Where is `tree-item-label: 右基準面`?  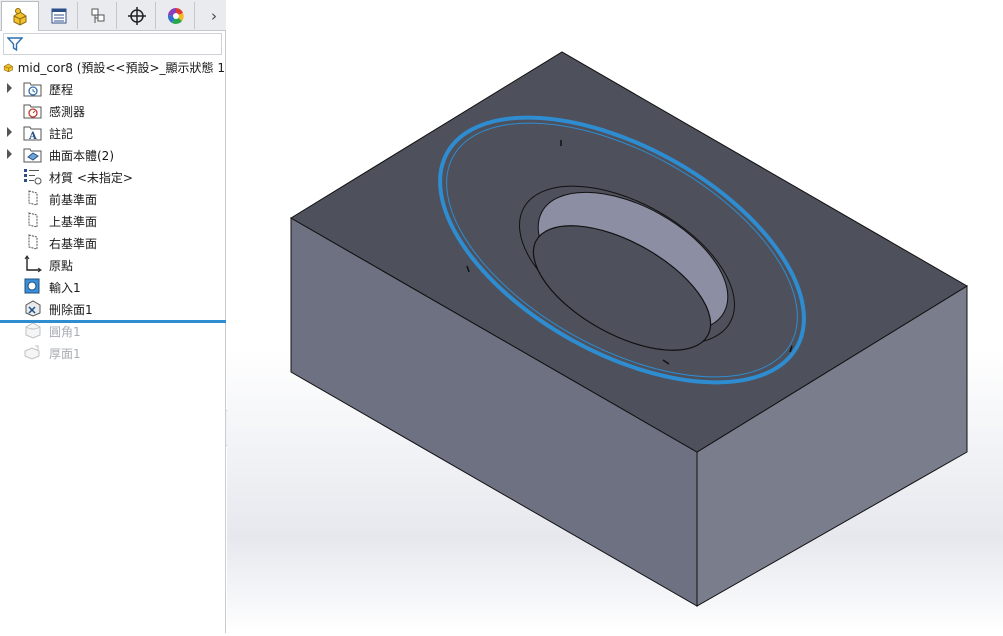
tree-item-label: 右基準面 is located at coordinates (73, 244).